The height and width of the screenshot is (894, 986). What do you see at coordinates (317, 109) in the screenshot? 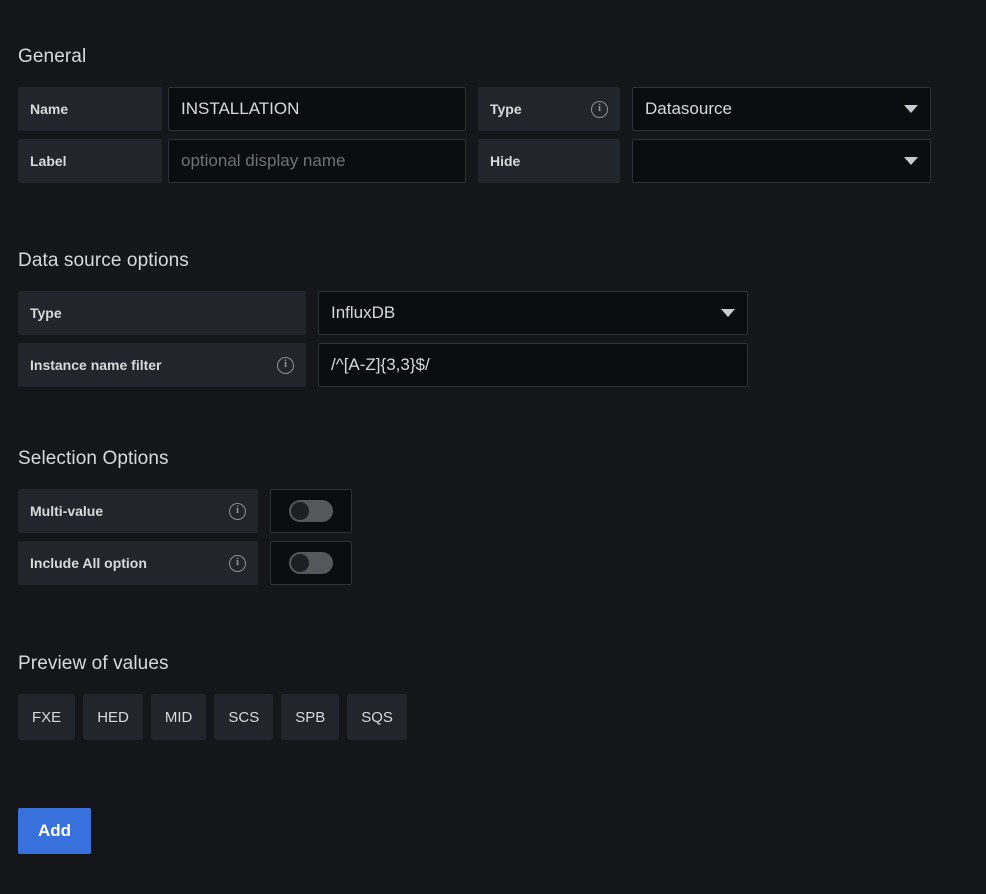
I see `name-input` at bounding box center [317, 109].